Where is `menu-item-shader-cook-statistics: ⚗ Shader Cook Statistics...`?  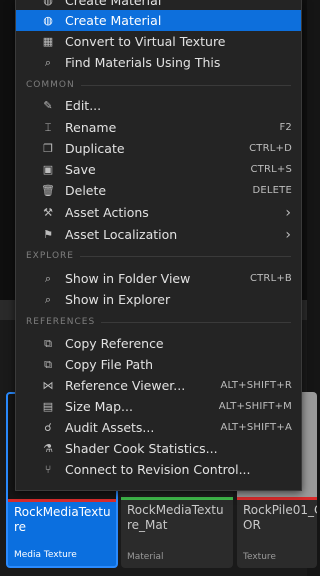 menu-item-shader-cook-statistics: ⚗ Shader Cook Statistics... is located at coordinates (158, 448).